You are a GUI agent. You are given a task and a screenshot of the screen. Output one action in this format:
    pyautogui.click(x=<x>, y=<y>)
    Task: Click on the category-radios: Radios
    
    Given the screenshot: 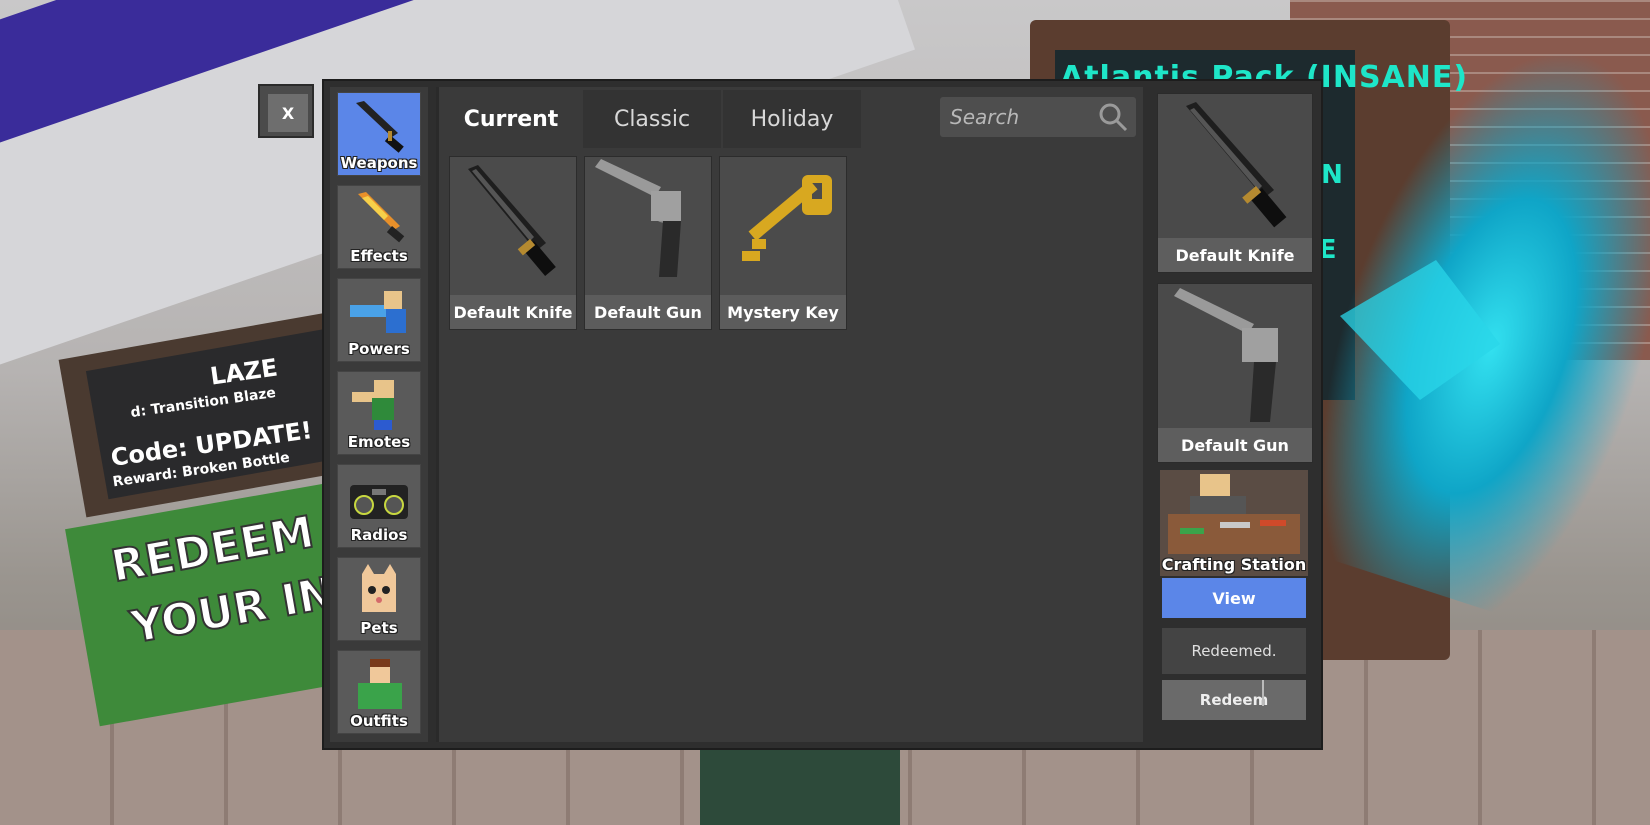 What is the action you would take?
    pyautogui.click(x=379, y=506)
    